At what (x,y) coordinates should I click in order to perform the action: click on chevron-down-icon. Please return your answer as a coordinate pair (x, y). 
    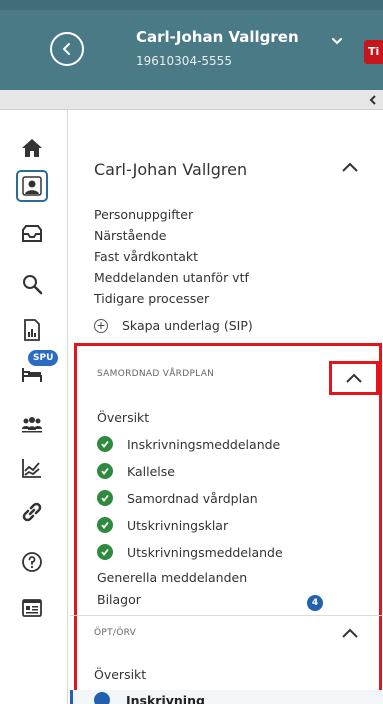
    Looking at the image, I should click on (337, 41).